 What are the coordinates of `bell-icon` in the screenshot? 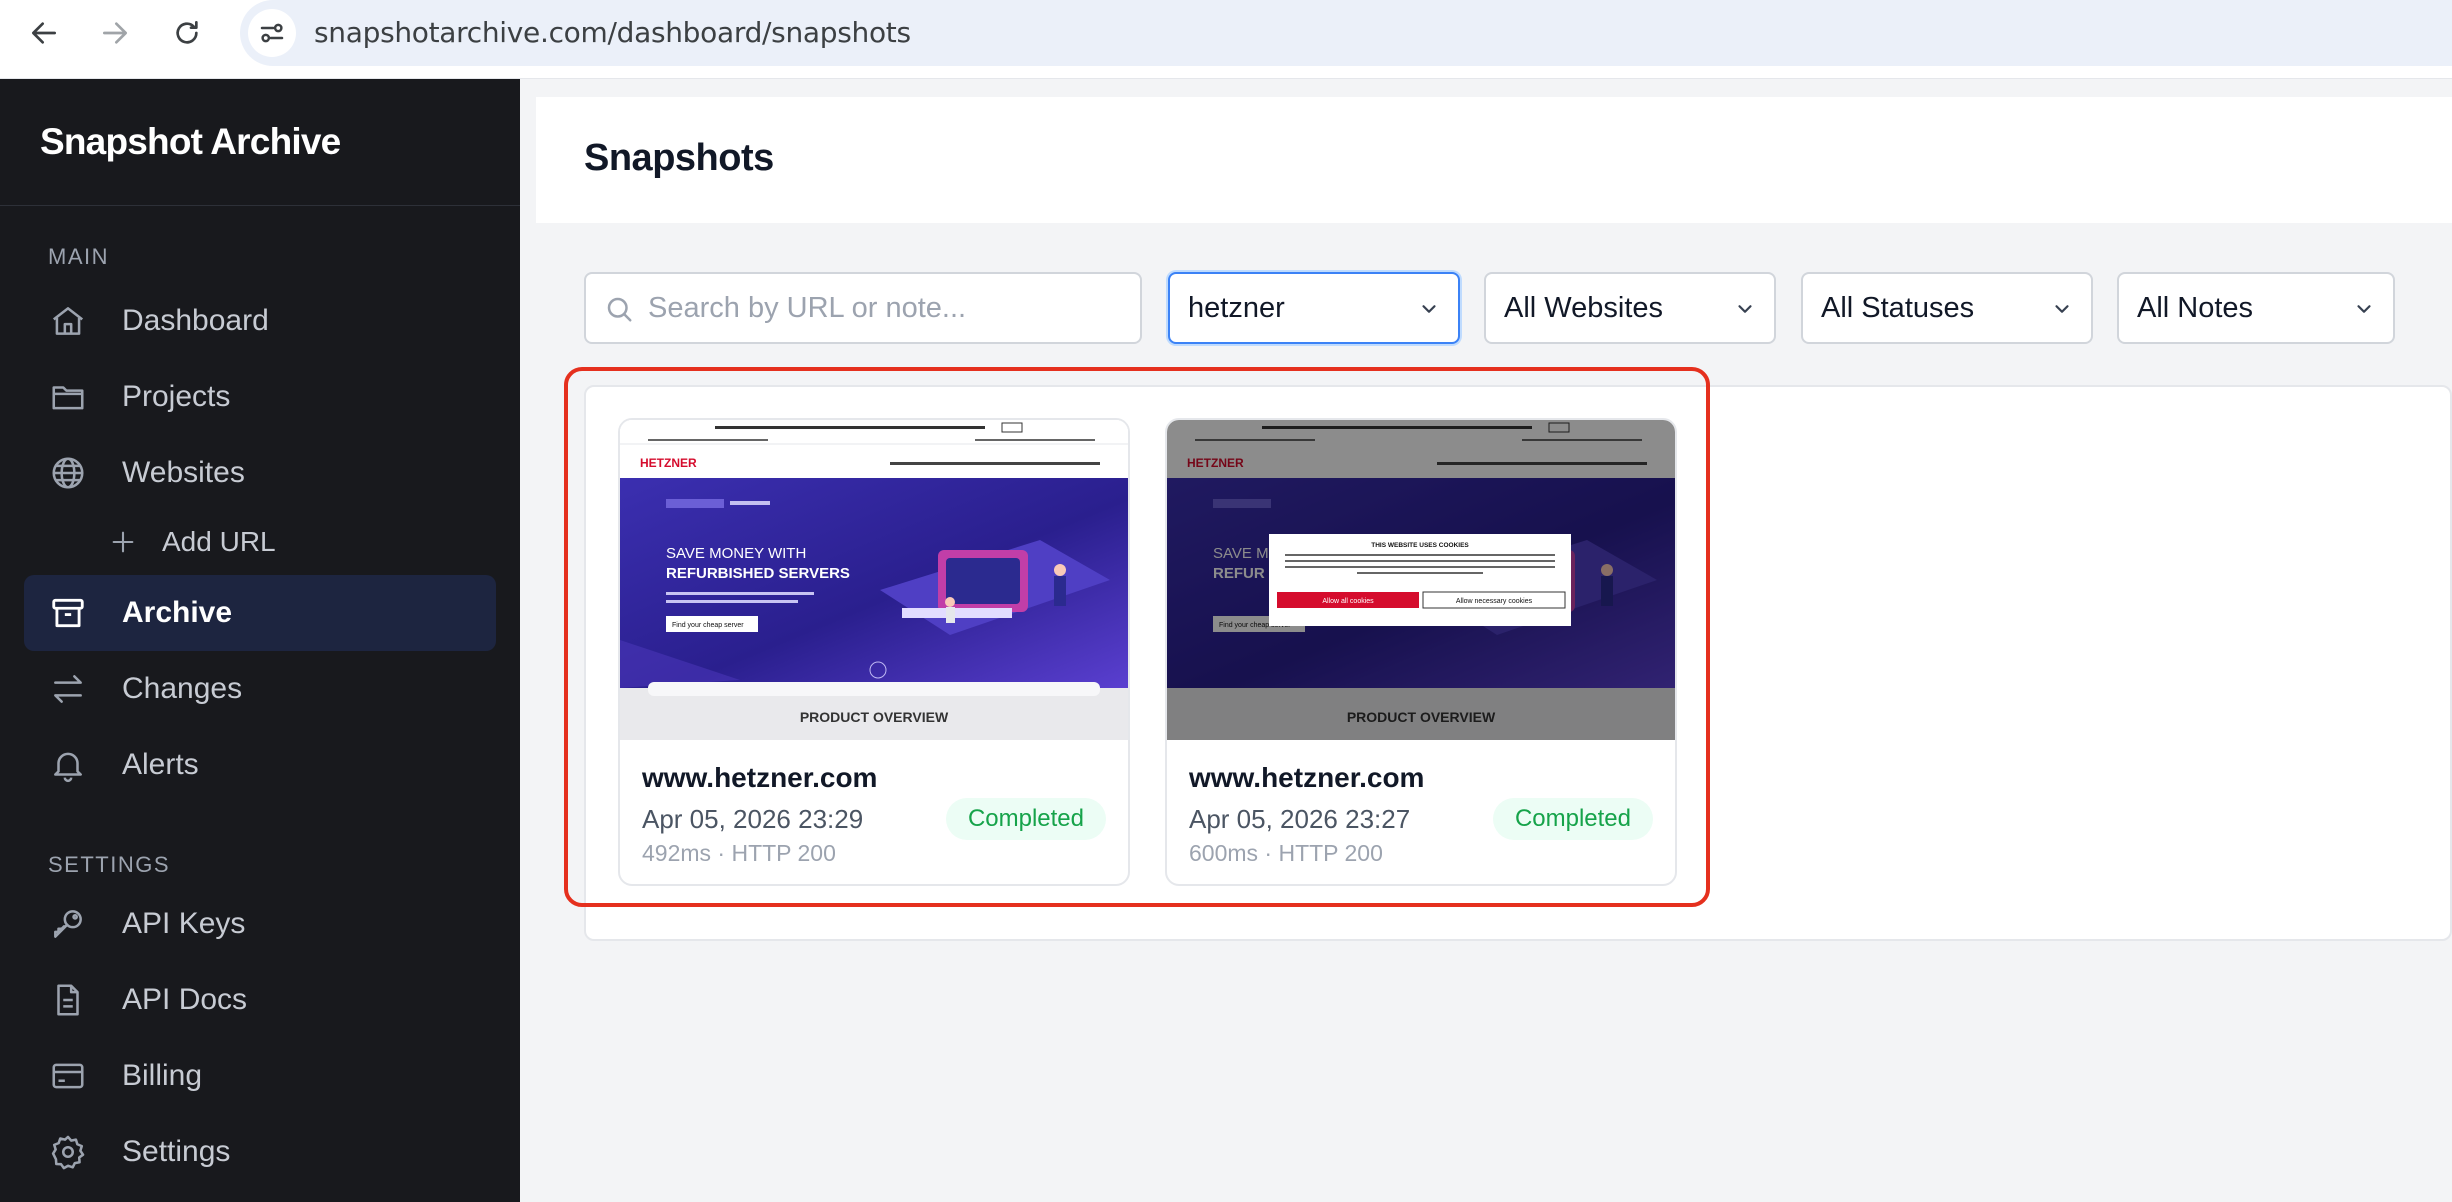 It's located at (68, 765).